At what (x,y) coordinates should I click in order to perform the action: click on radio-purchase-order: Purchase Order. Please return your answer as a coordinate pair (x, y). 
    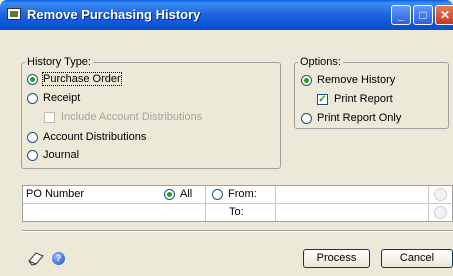
    Looking at the image, I should click on (74, 79).